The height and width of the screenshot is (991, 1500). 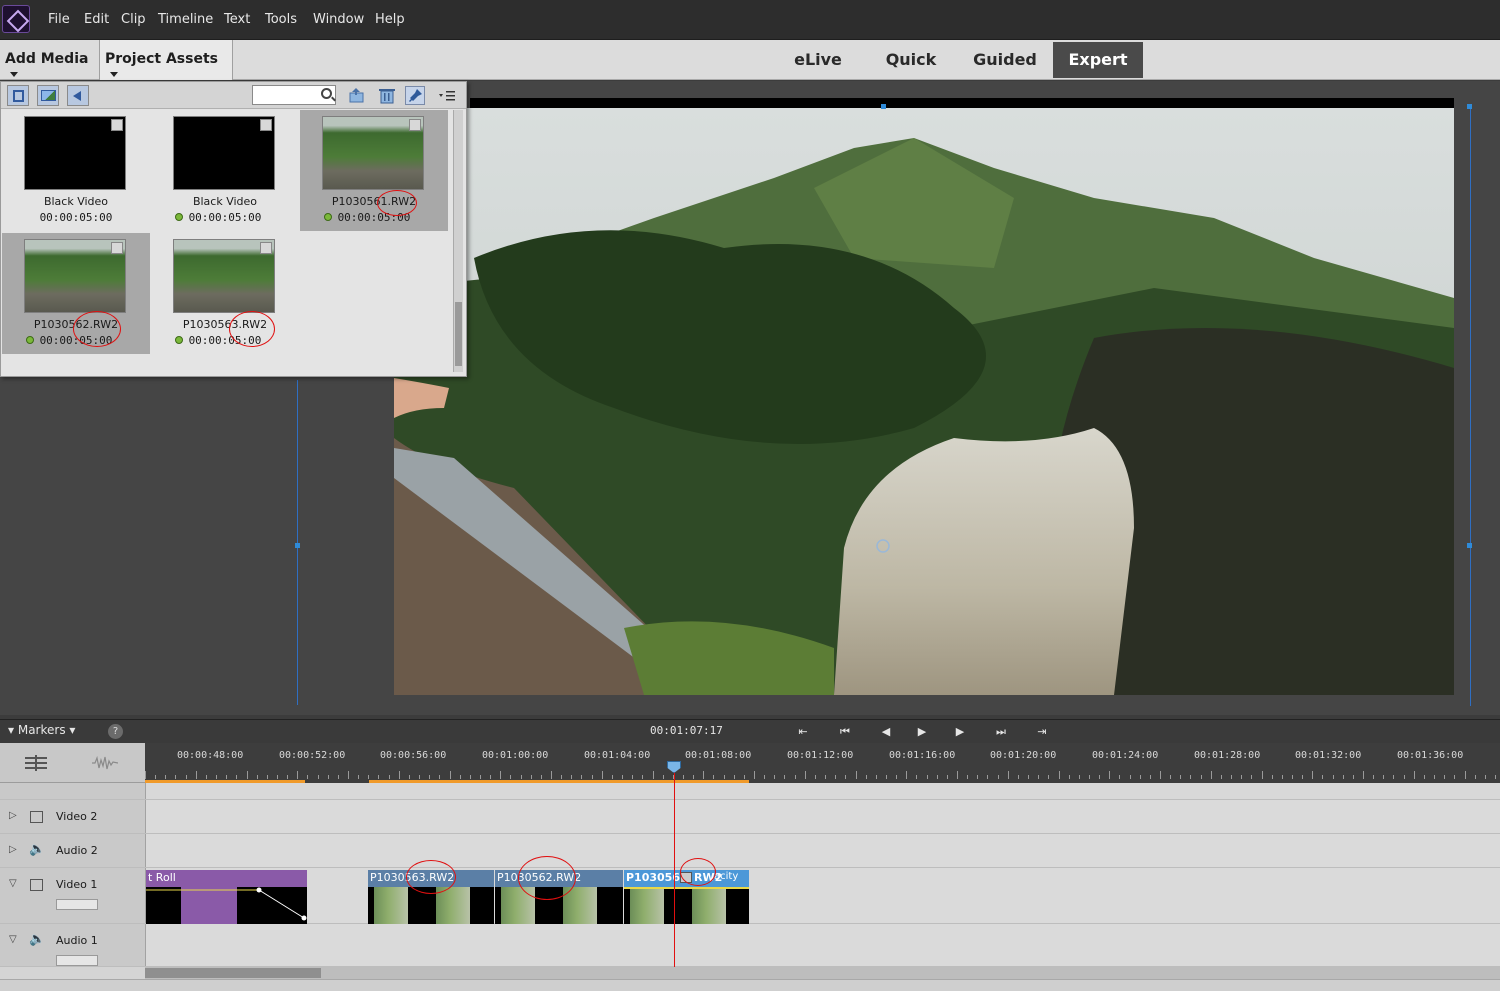 What do you see at coordinates (374, 170) in the screenshot?
I see `asset-item: P1030561.RW2 00:00:05:00` at bounding box center [374, 170].